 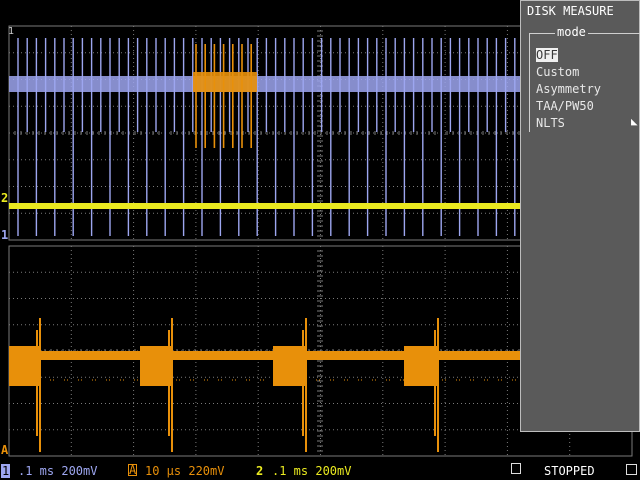 I want to click on zoom-bottom-baseline, so click(x=264, y=355).